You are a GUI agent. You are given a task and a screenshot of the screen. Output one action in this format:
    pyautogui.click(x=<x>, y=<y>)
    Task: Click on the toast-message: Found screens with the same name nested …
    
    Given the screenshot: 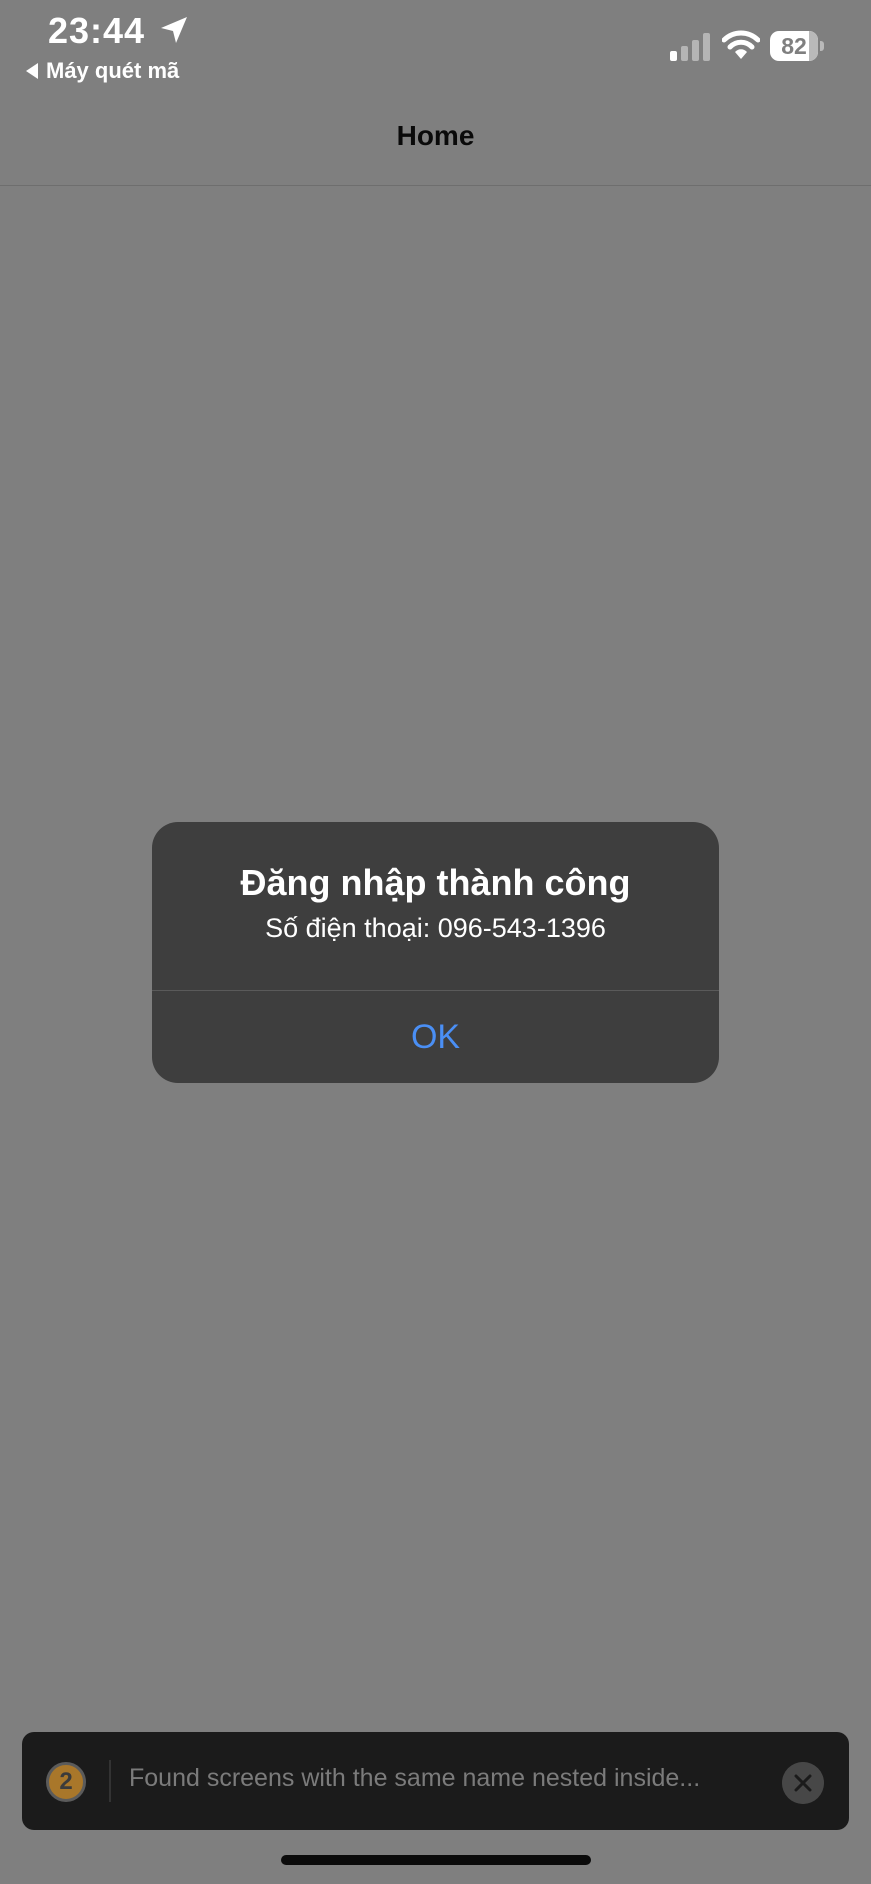 What is the action you would take?
    pyautogui.click(x=415, y=1778)
    